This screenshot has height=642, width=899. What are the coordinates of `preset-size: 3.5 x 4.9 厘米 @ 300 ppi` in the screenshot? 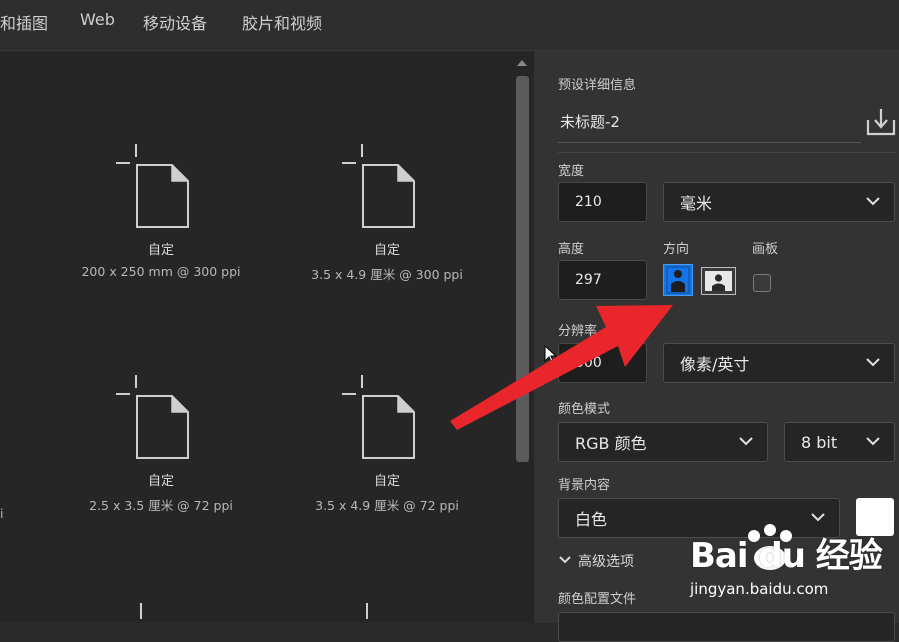 It's located at (387, 274).